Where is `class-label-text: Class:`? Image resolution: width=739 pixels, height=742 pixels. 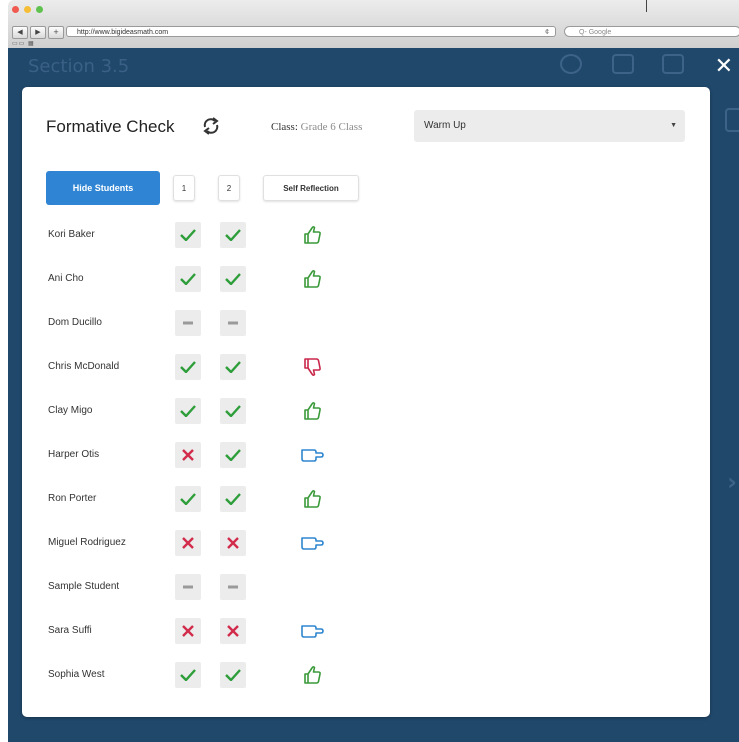 class-label-text: Class: is located at coordinates (284, 127).